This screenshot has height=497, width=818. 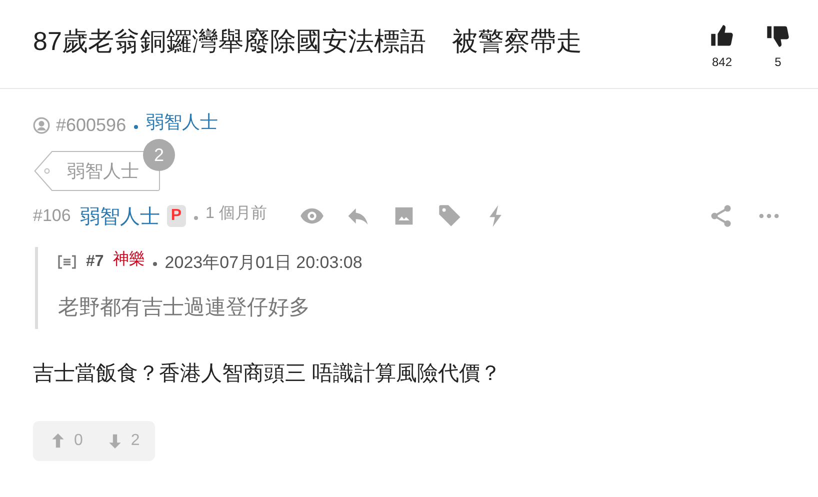 I want to click on user-id: #600596, so click(x=91, y=125).